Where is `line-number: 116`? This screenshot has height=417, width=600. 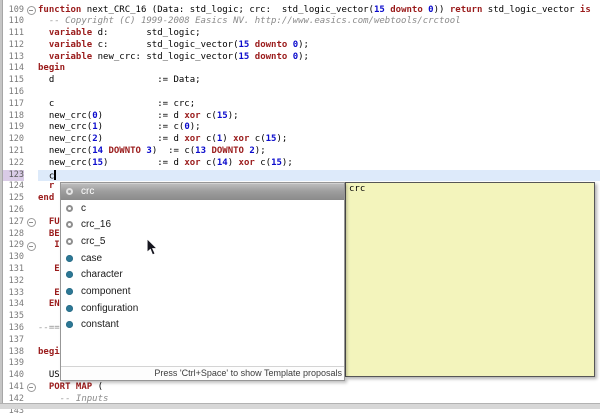
line-number: 116 is located at coordinates (16, 92).